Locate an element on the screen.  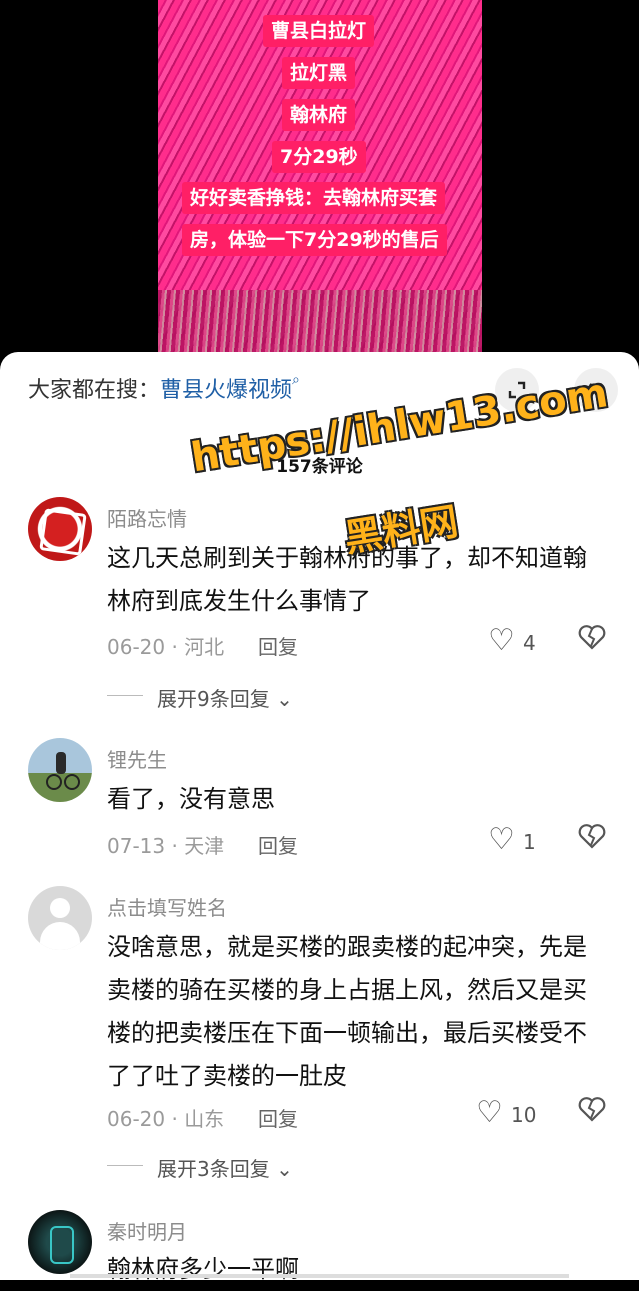
like-count: 4 is located at coordinates (529, 643).